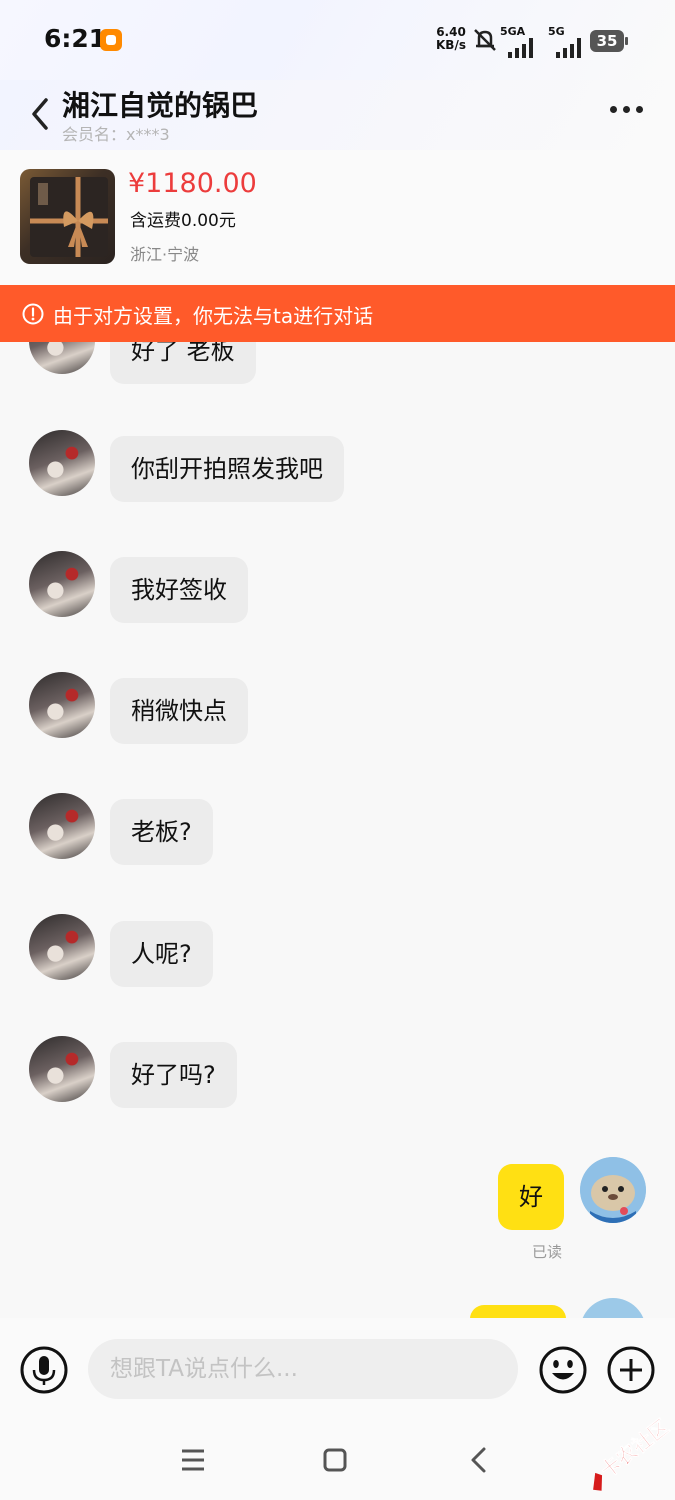 This screenshot has height=1500, width=675. What do you see at coordinates (67, 216) in the screenshot?
I see `product-thumbnail` at bounding box center [67, 216].